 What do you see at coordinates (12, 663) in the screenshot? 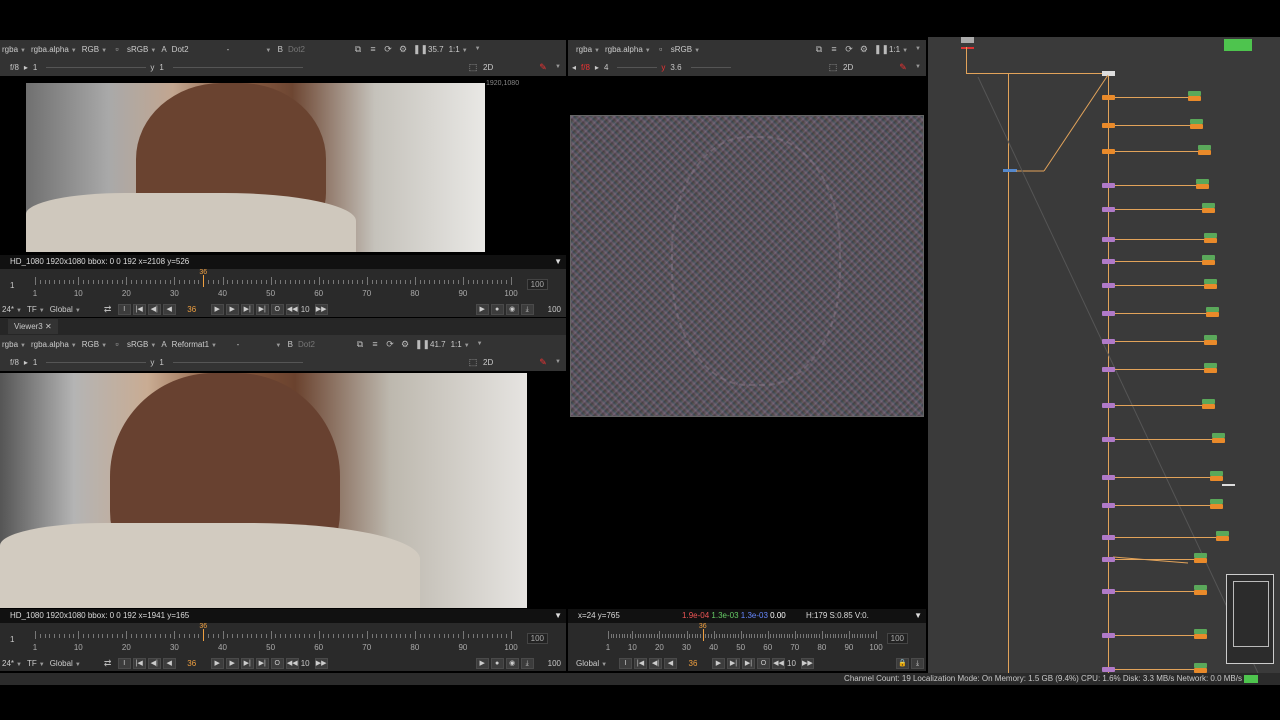
I see `fps-select: 24* ▼` at bounding box center [12, 663].